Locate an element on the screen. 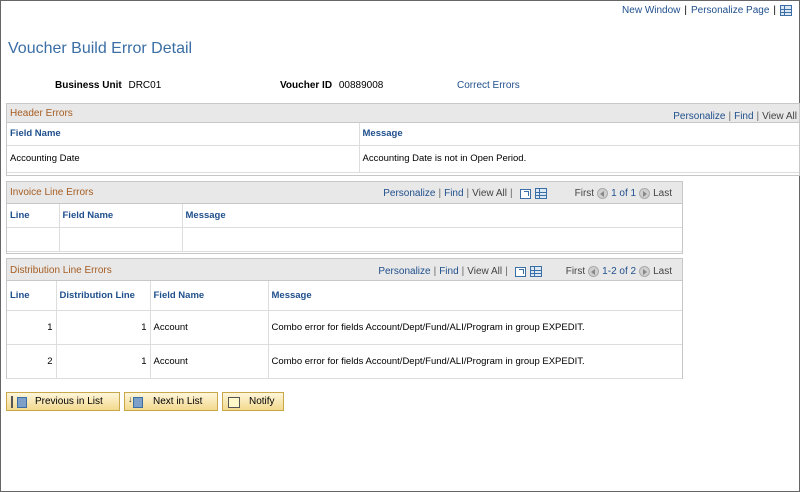 This screenshot has width=800, height=492. voucher-id-value: 00889008 is located at coordinates (361, 85).